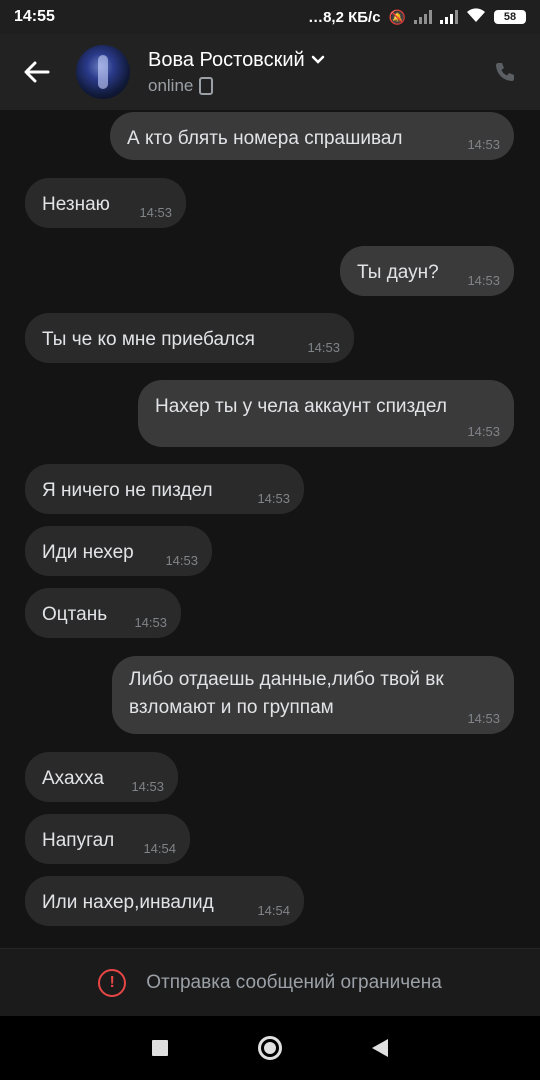 The height and width of the screenshot is (1080, 540). What do you see at coordinates (301, 406) in the screenshot?
I see `message-text: Нахер ты у чела аккаунт спиздел` at bounding box center [301, 406].